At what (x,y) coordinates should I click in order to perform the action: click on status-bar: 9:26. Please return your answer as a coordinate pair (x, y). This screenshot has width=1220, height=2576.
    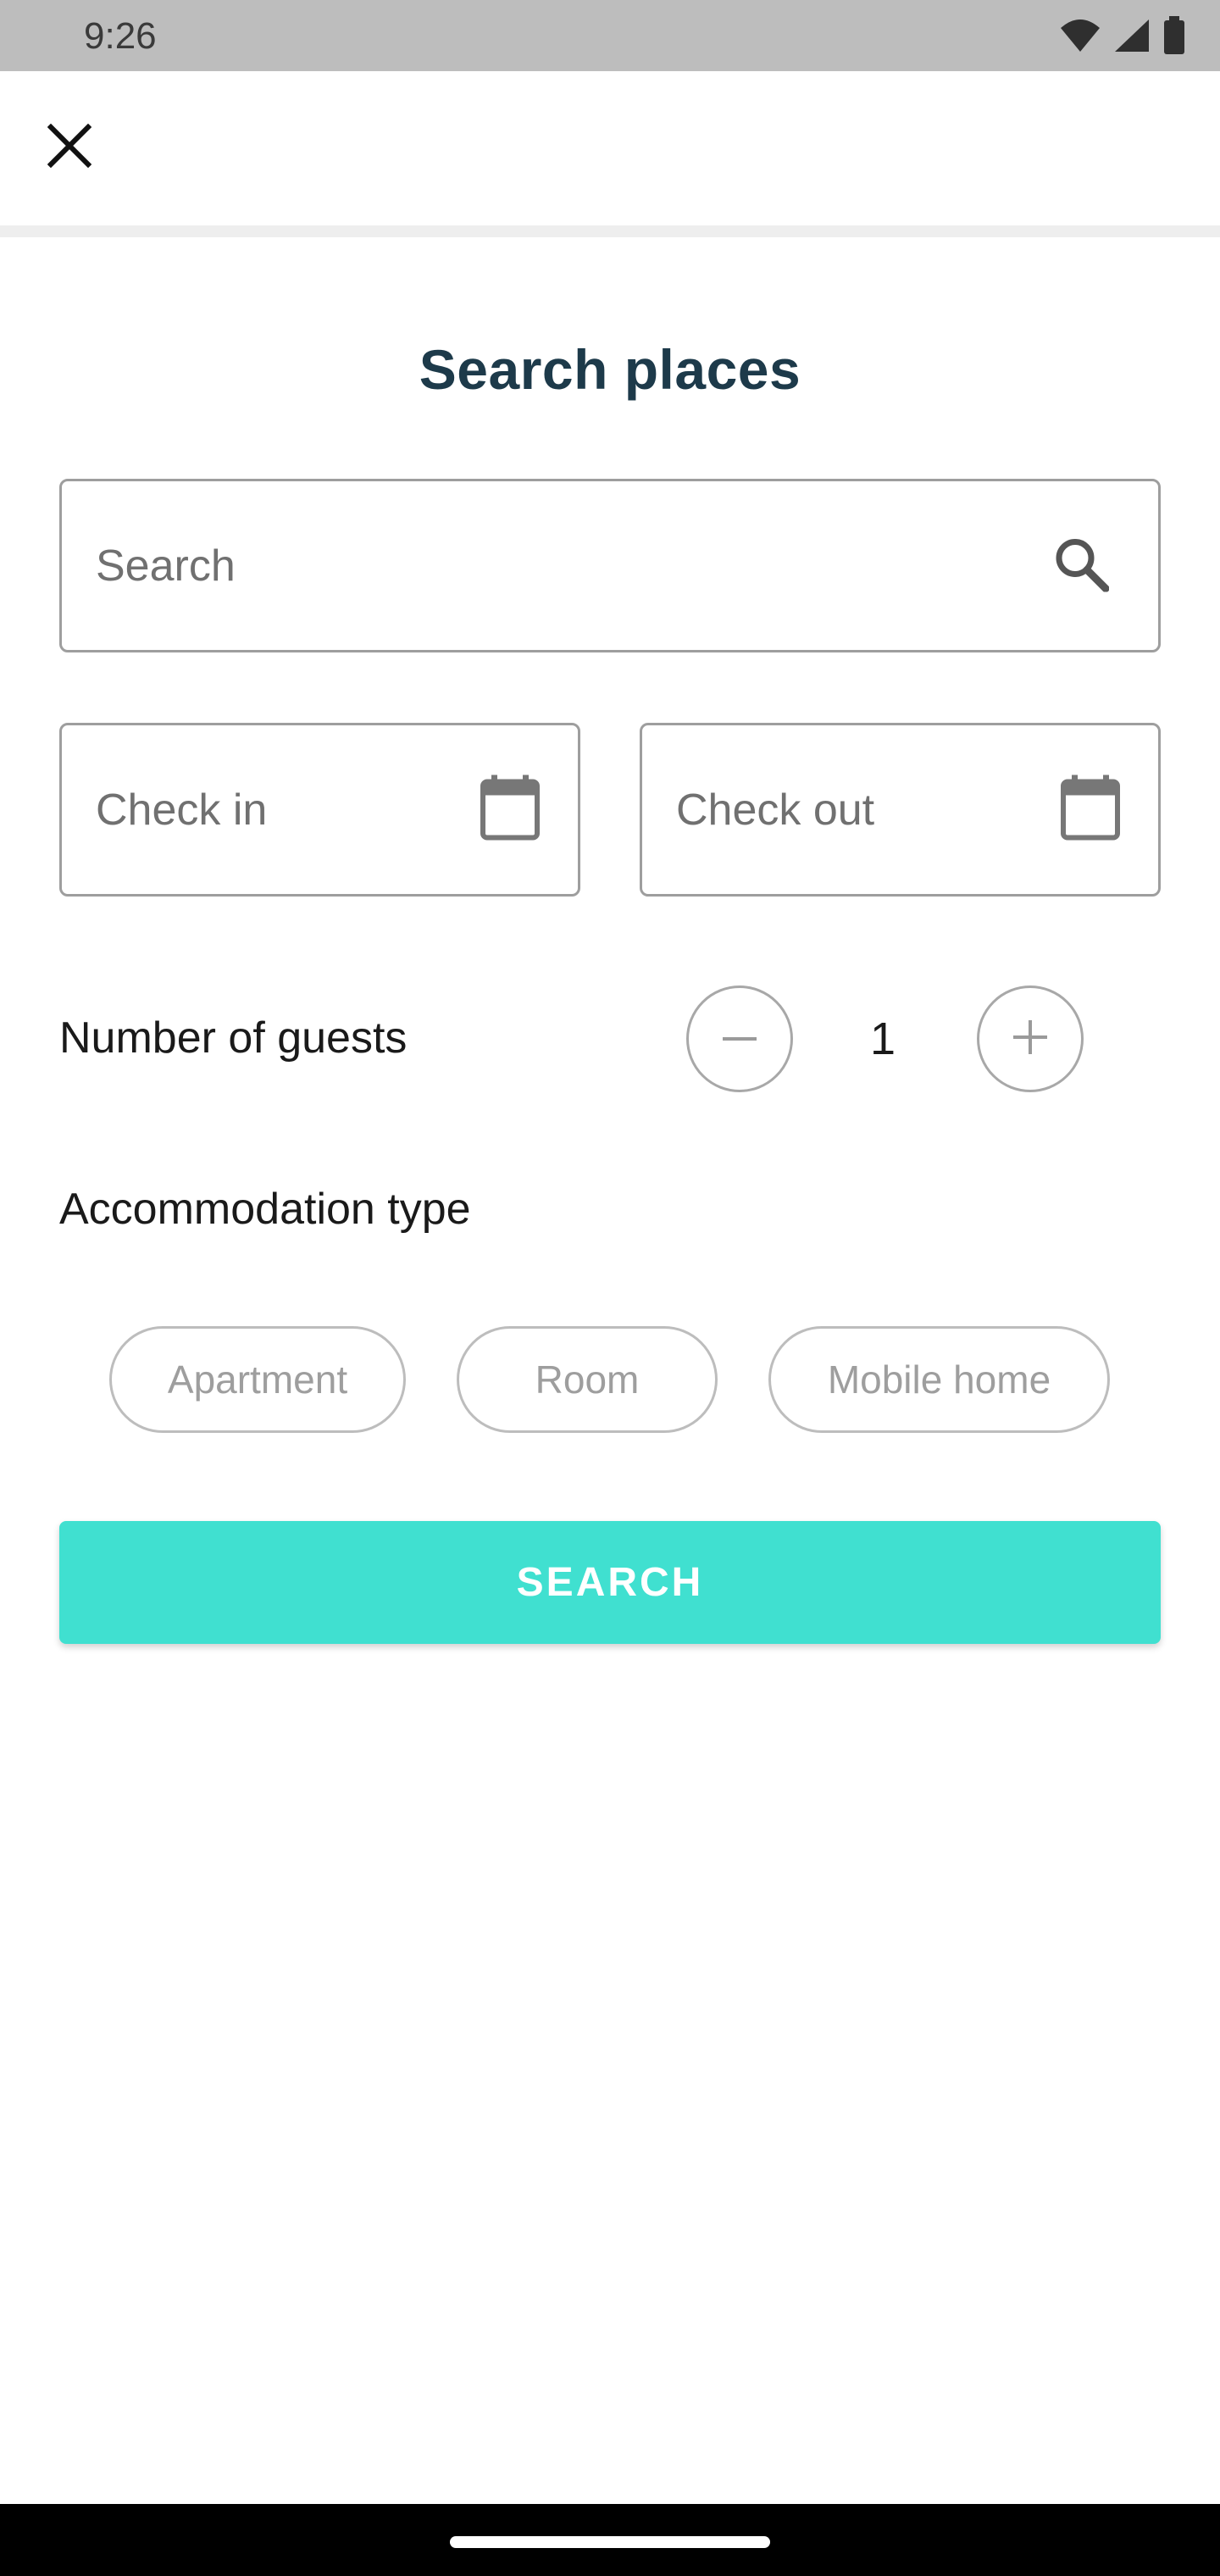
    Looking at the image, I should click on (610, 35).